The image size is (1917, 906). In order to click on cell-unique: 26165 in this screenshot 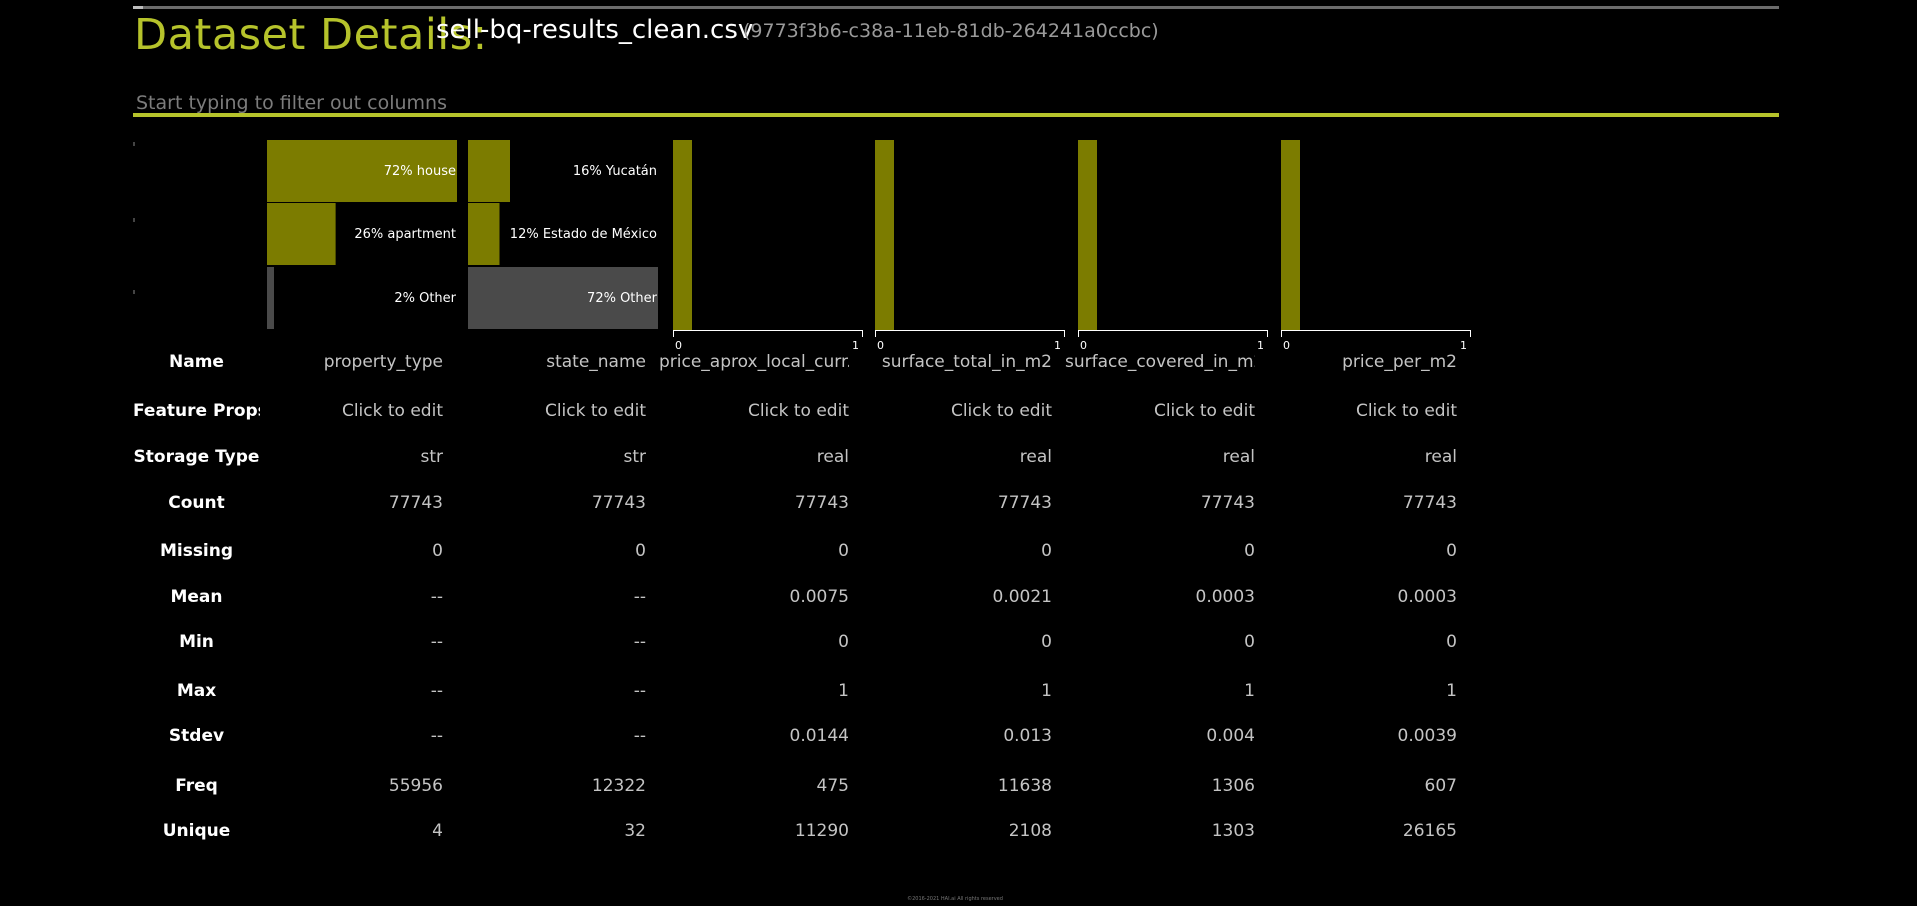, I will do `click(1429, 831)`.